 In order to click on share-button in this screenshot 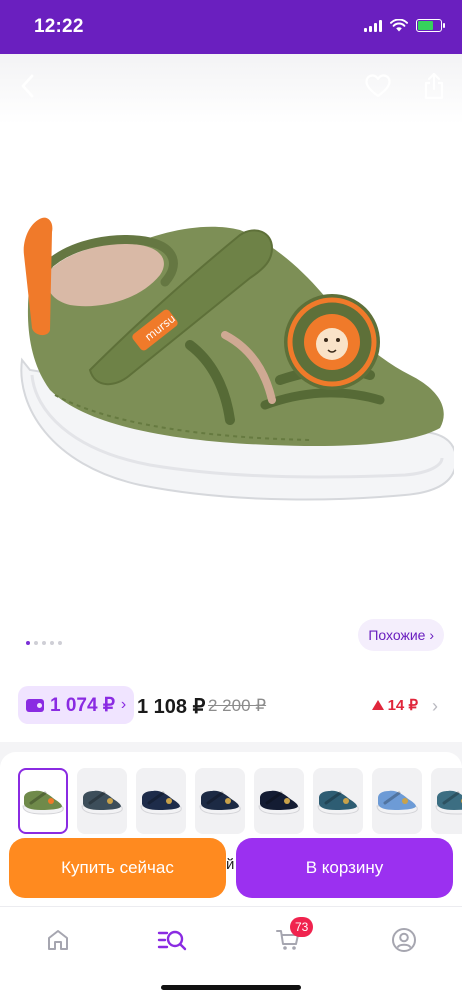, I will do `click(434, 86)`.